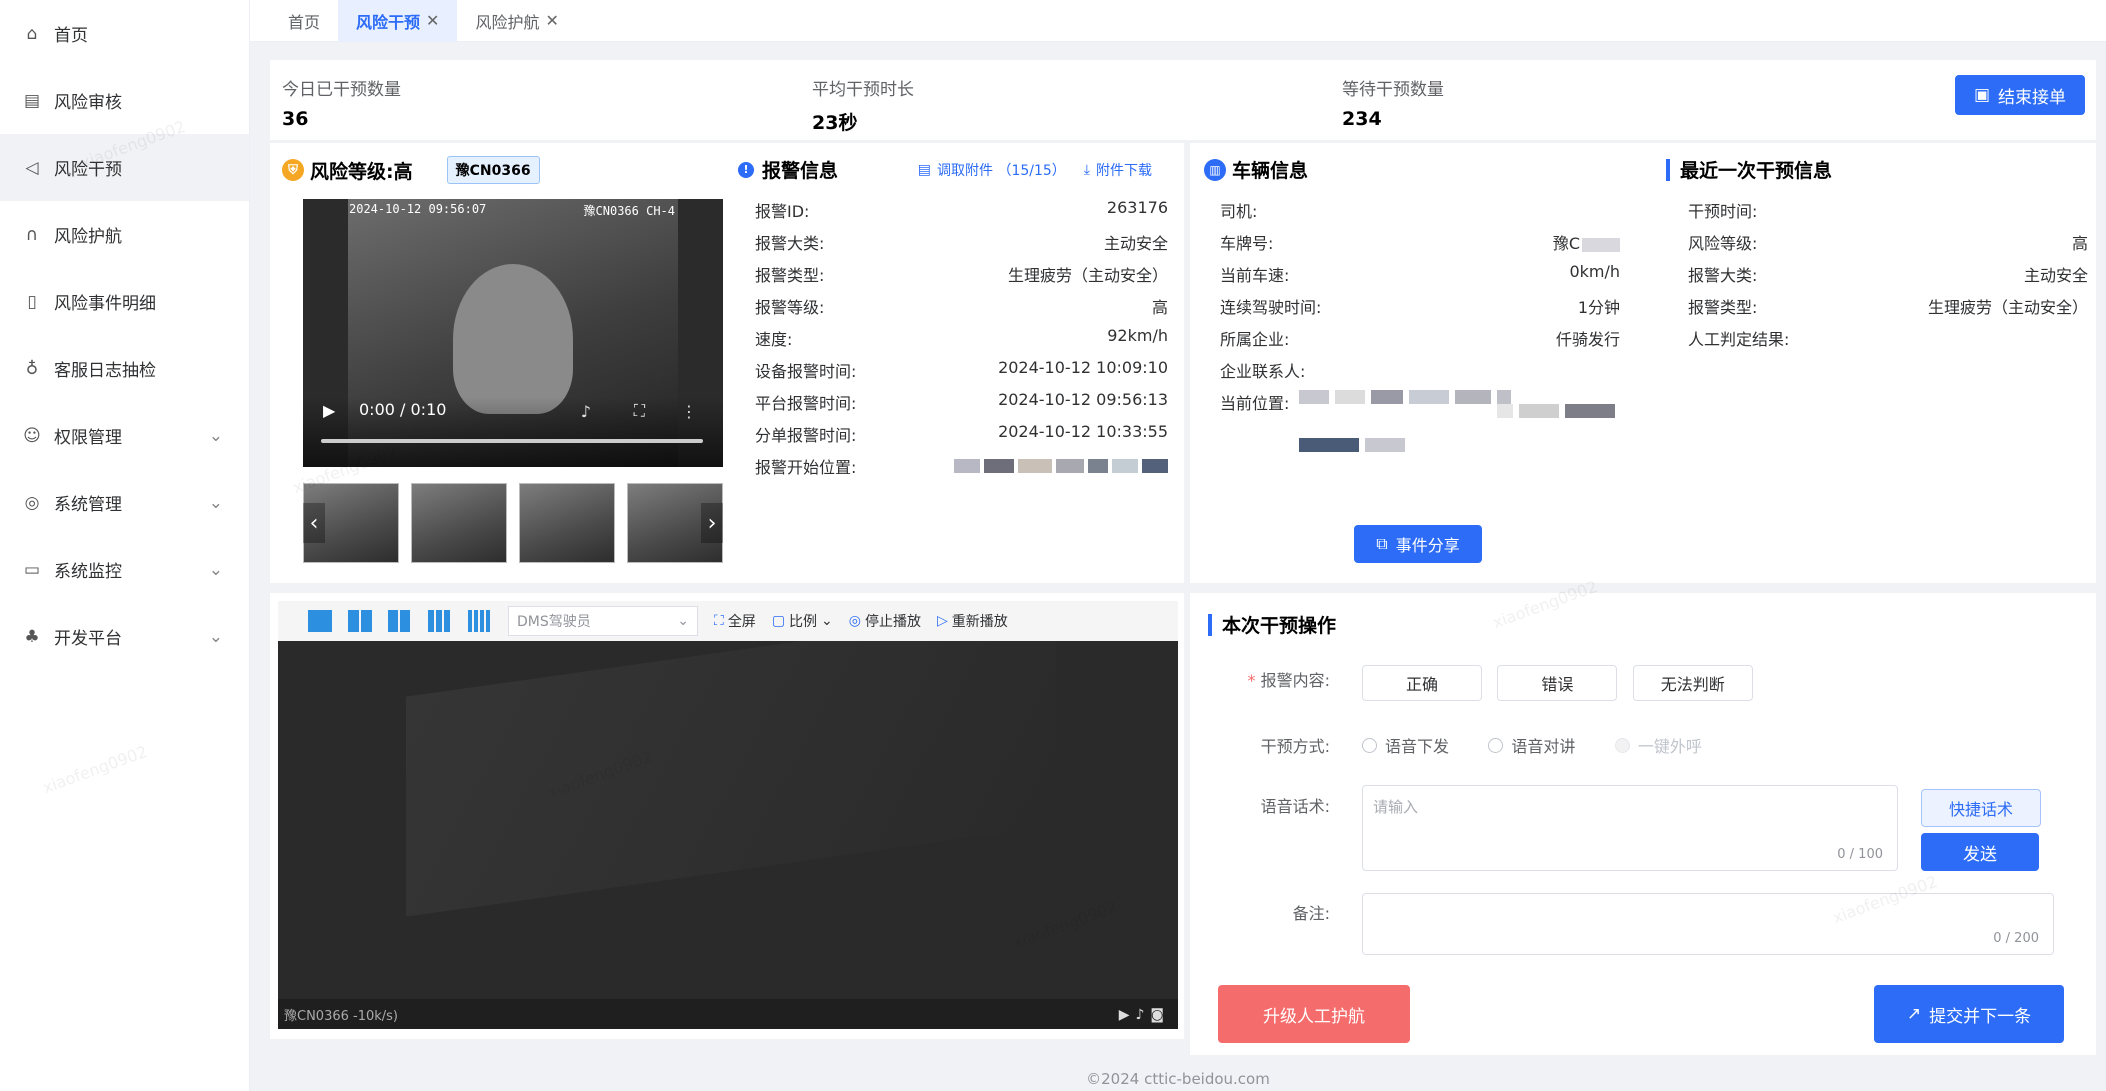 The image size is (2106, 1091). Describe the element at coordinates (1255, 403) in the screenshot. I see `vehicle-label: 当前位置:` at that location.